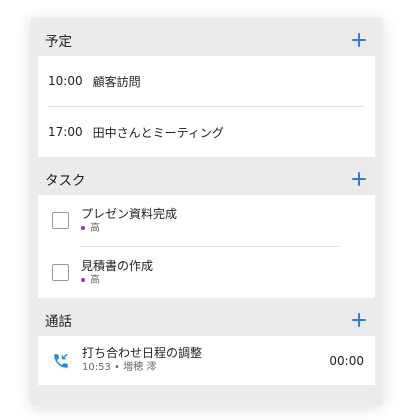 This screenshot has width=410, height=420. I want to click on call-item: 打ち合わせ日程の調整 10:53 • 増穂 澪 00:00, so click(206, 360).